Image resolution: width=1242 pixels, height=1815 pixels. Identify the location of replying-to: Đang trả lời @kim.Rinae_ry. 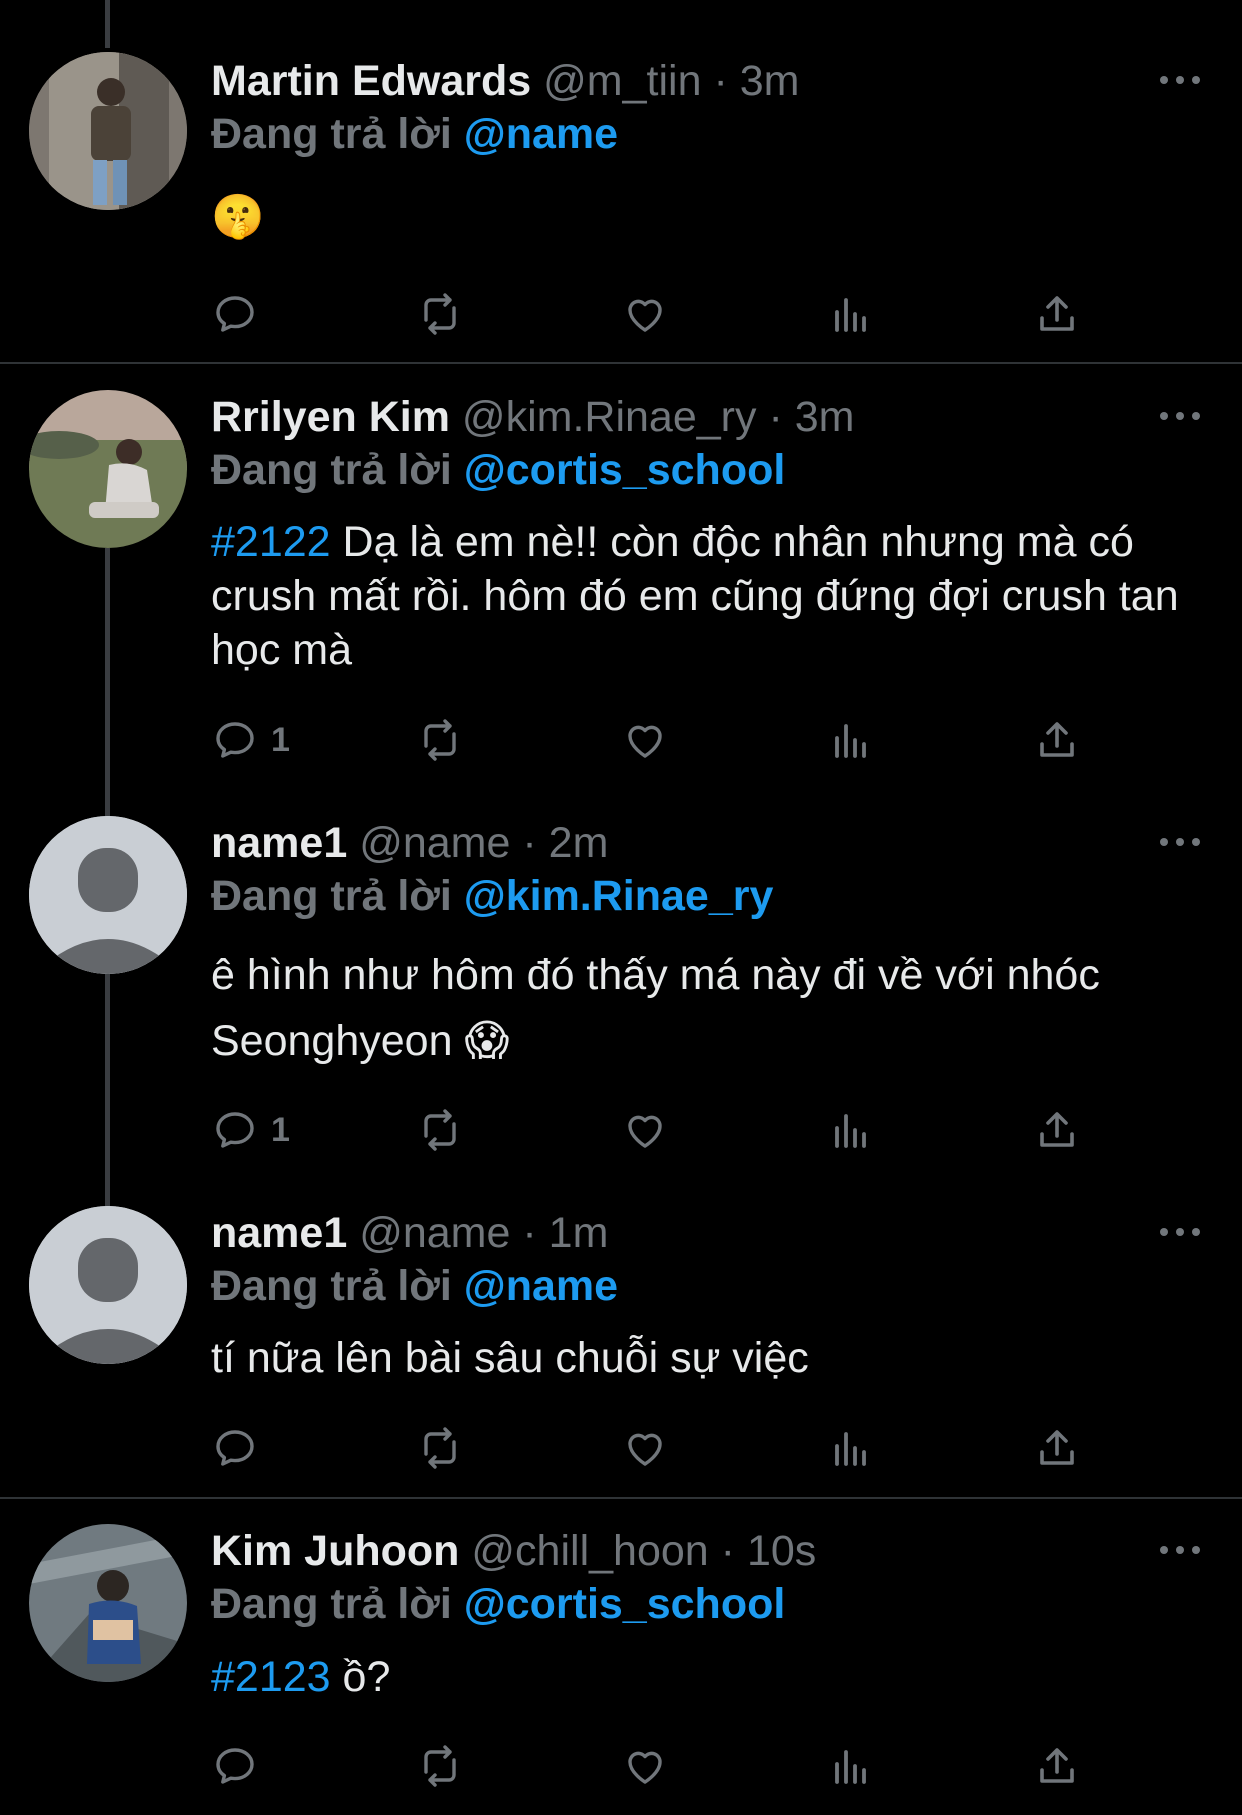
(492, 896).